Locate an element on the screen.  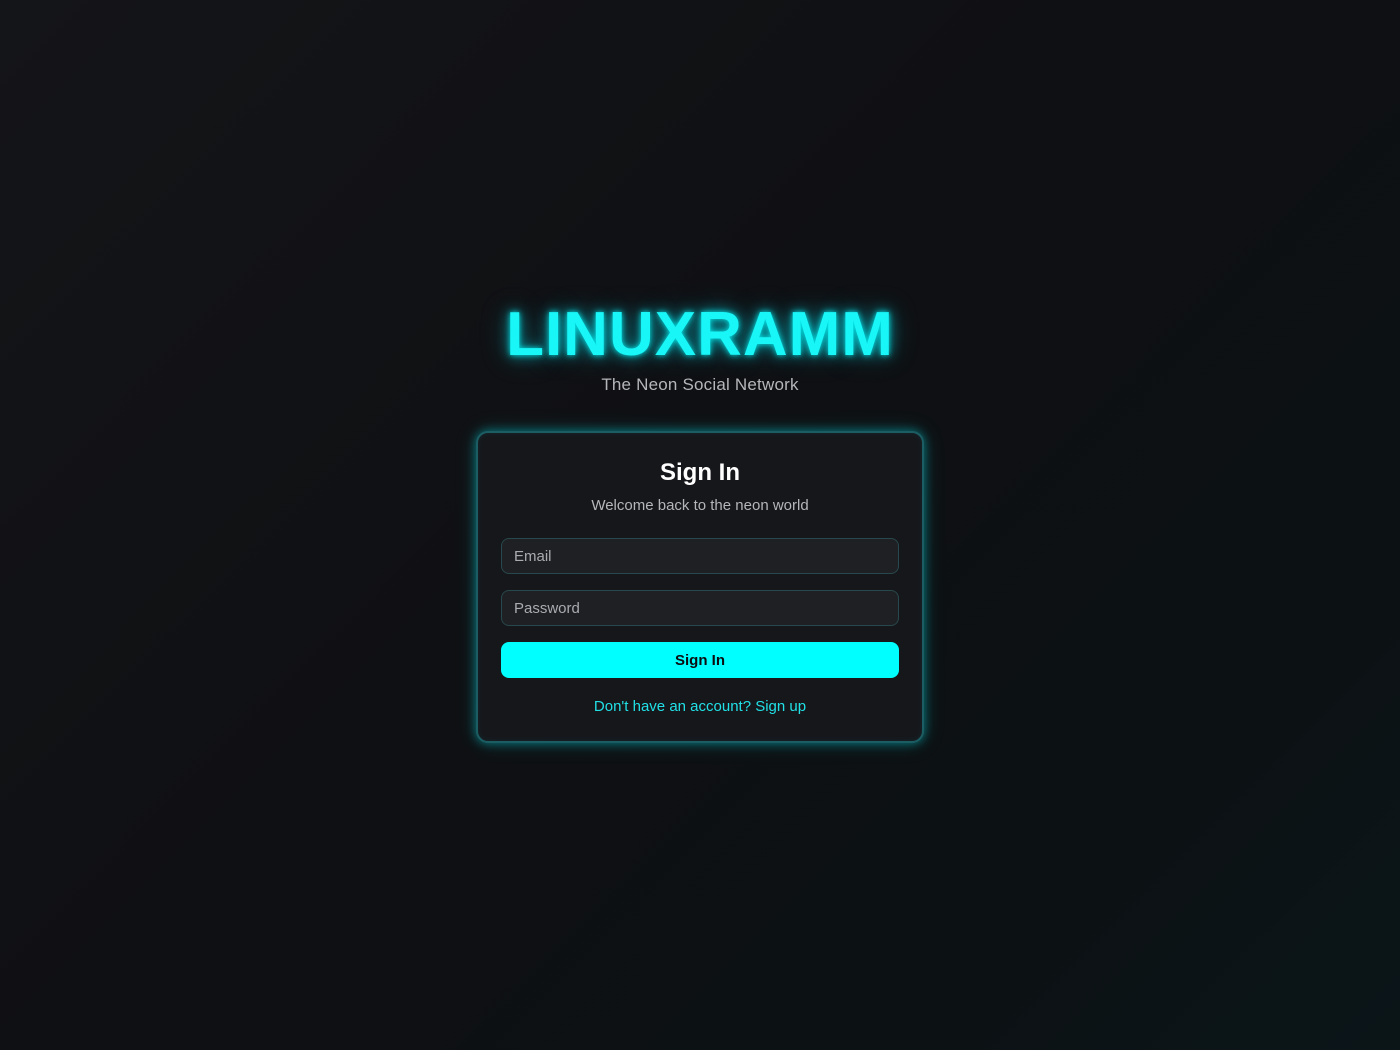
brand-header: LINUXRAMM The Neon Social Network is located at coordinates (700, 348).